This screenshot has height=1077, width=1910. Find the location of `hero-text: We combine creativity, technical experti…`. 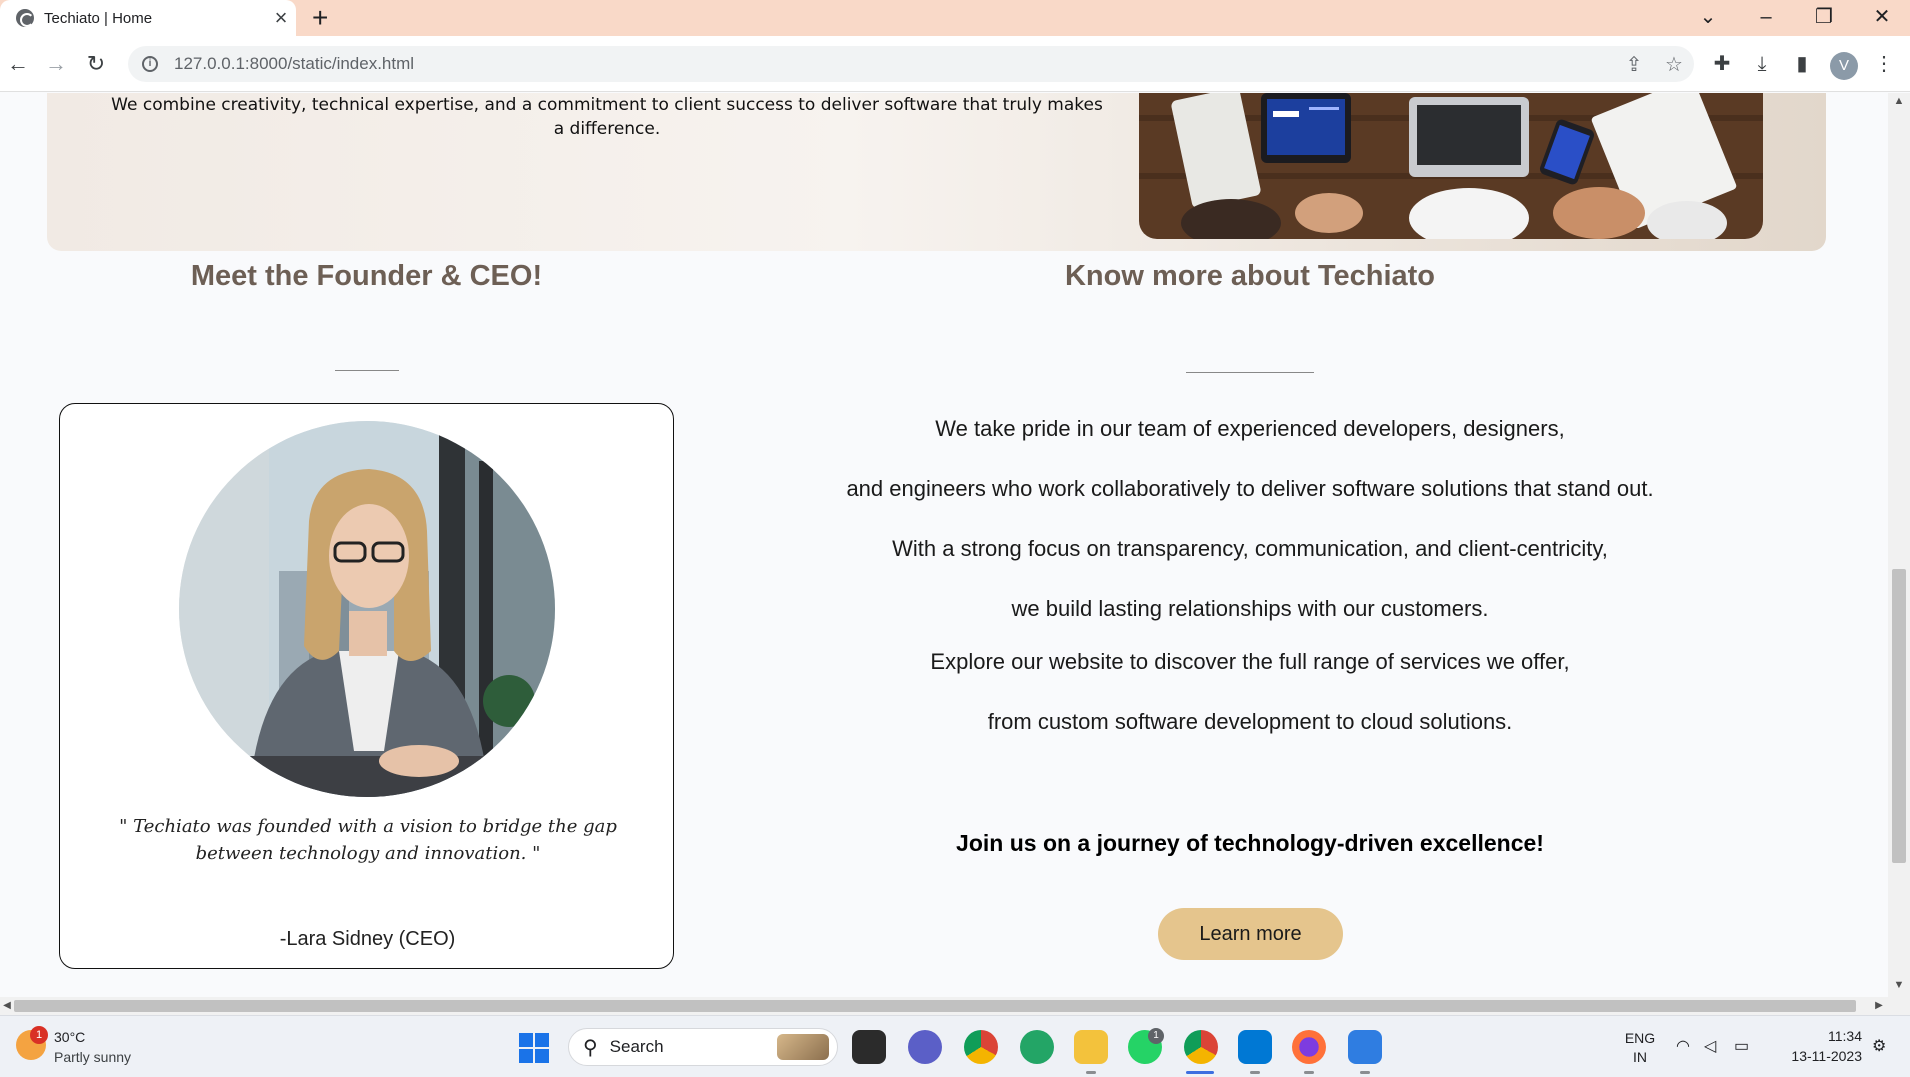

hero-text: We combine creativity, technical experti… is located at coordinates (607, 117).